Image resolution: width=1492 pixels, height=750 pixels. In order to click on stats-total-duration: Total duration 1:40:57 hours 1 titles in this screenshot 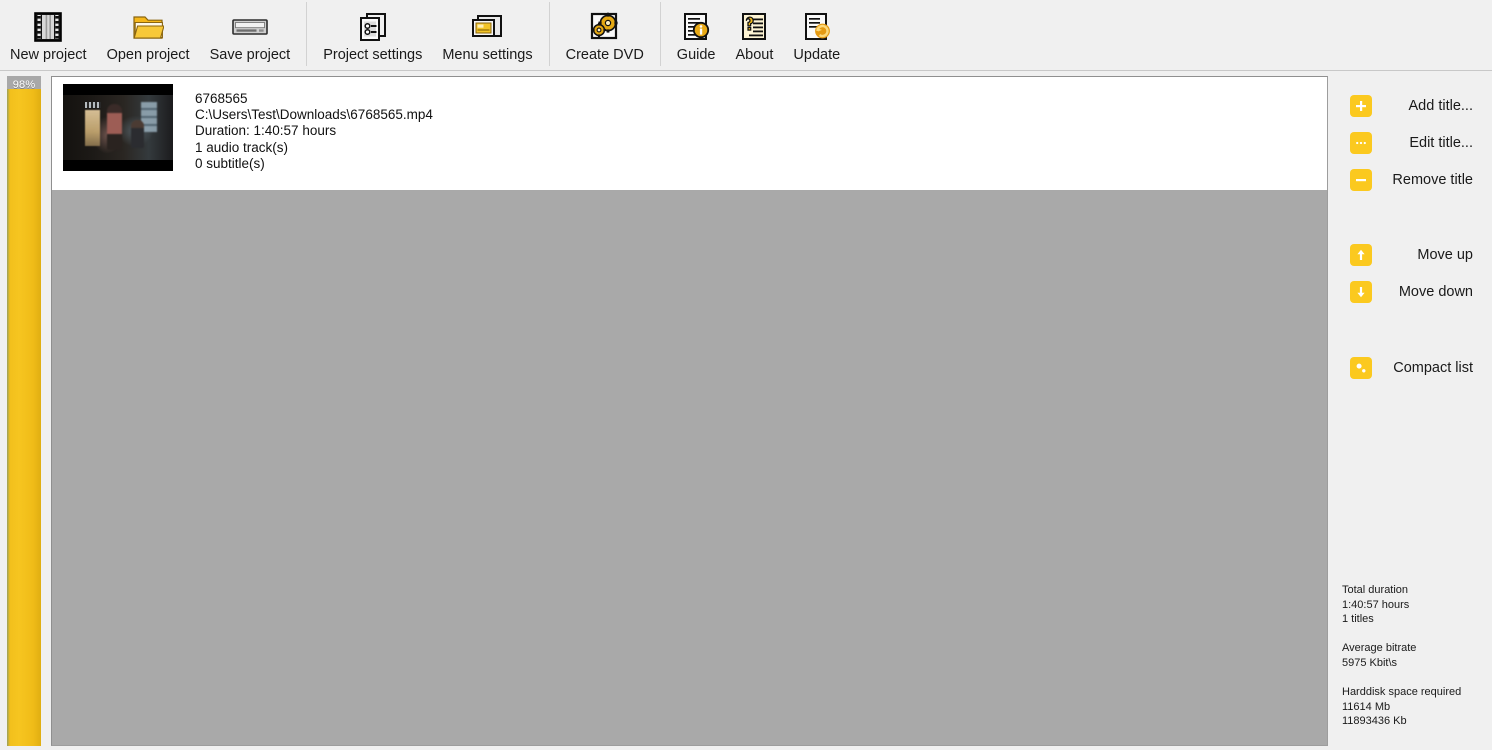, I will do `click(1417, 605)`.